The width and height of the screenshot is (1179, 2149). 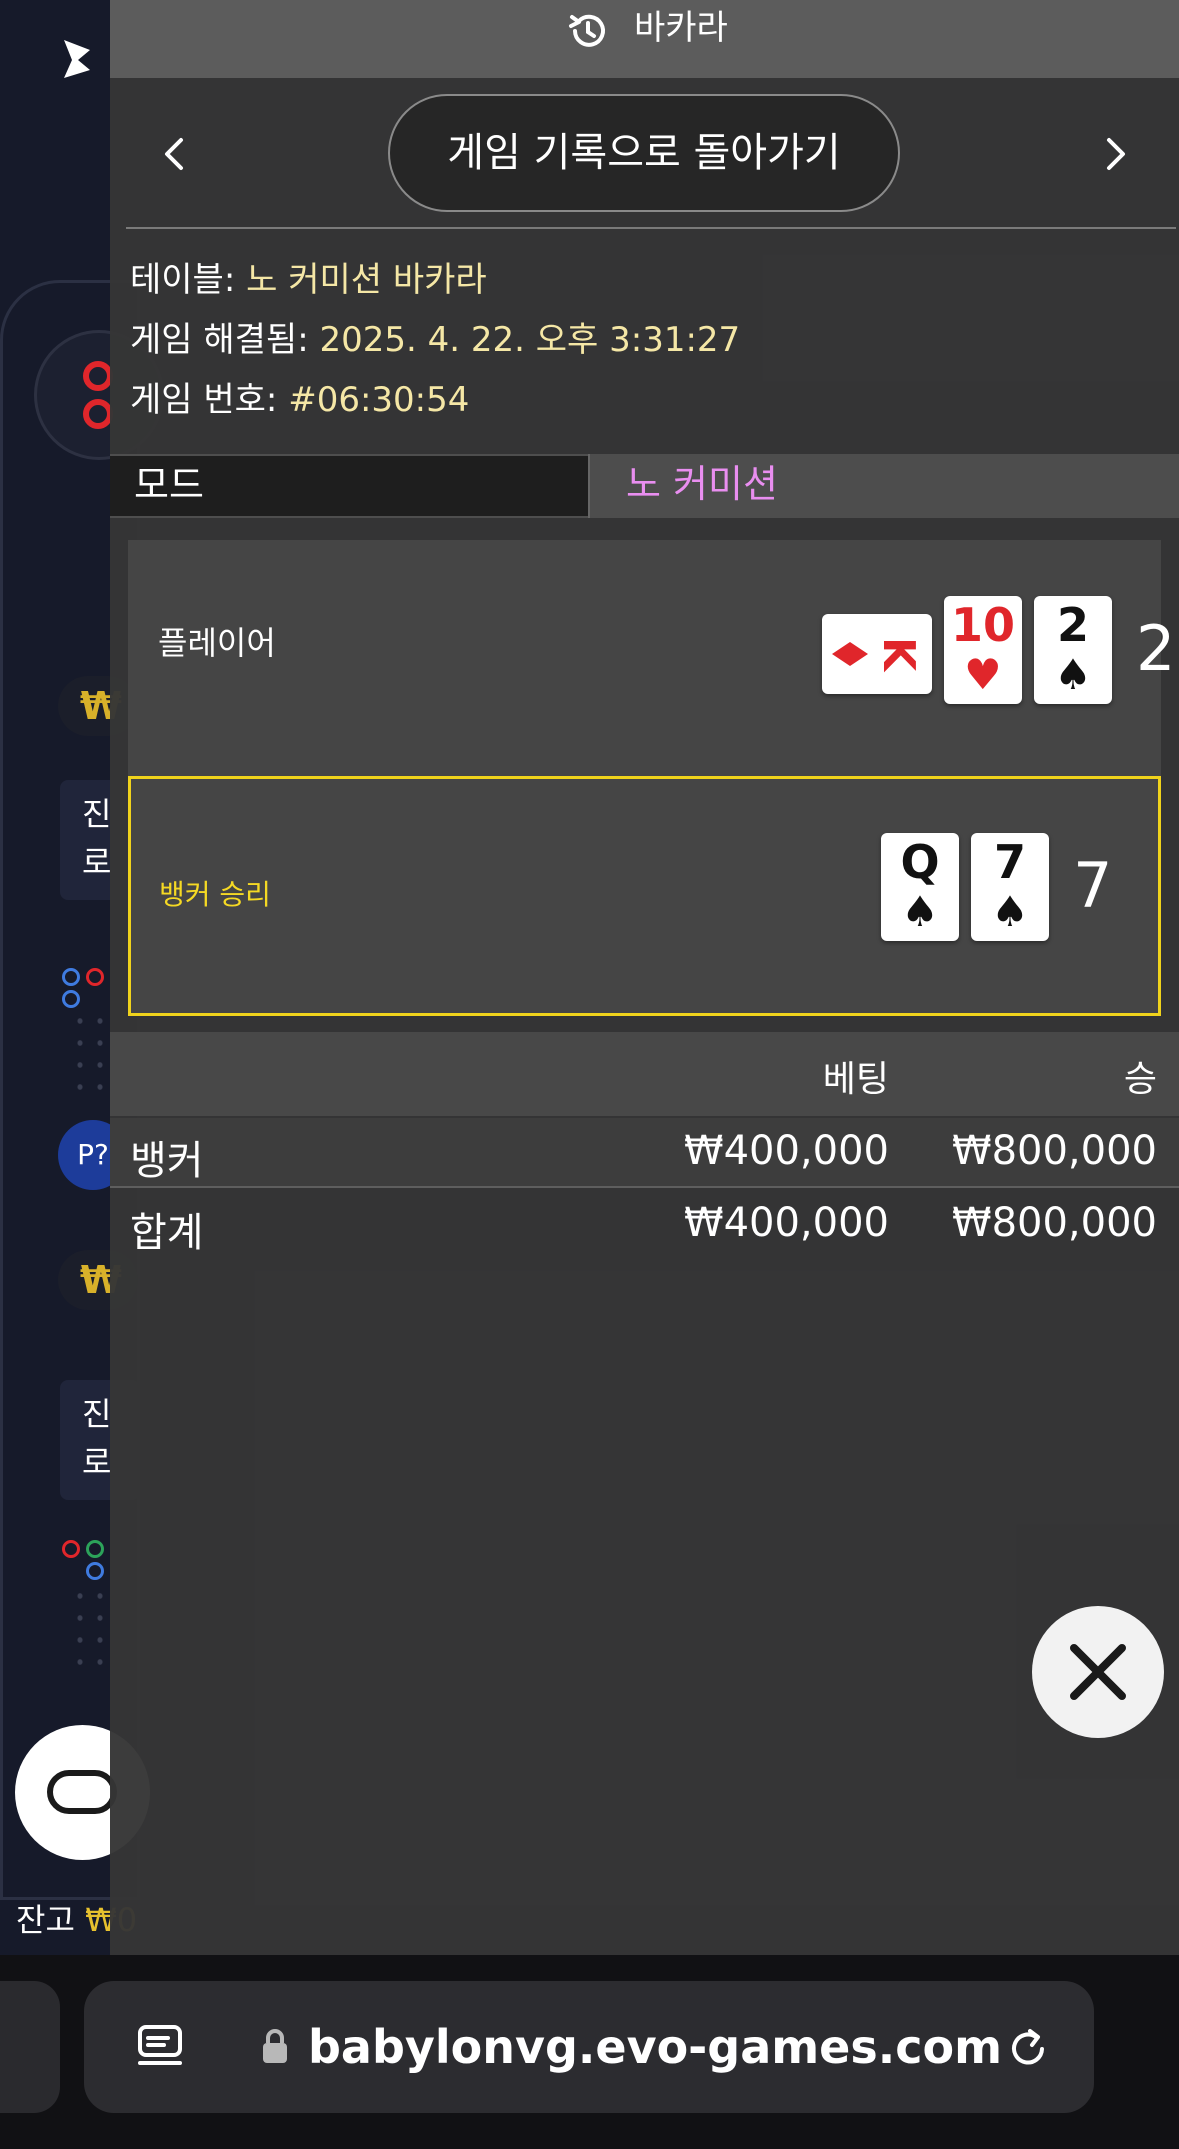 What do you see at coordinates (82, 1792) in the screenshot?
I see `table-icon` at bounding box center [82, 1792].